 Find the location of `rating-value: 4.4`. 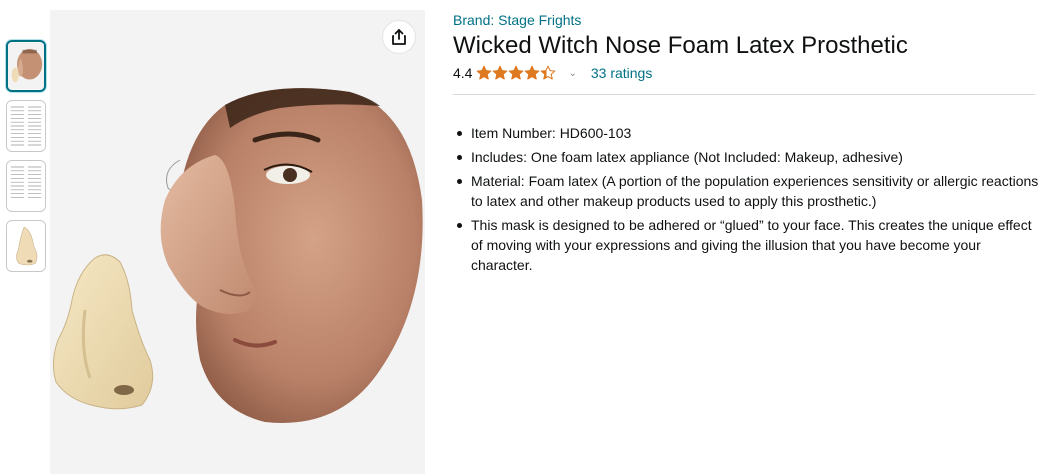

rating-value: 4.4 is located at coordinates (463, 73).